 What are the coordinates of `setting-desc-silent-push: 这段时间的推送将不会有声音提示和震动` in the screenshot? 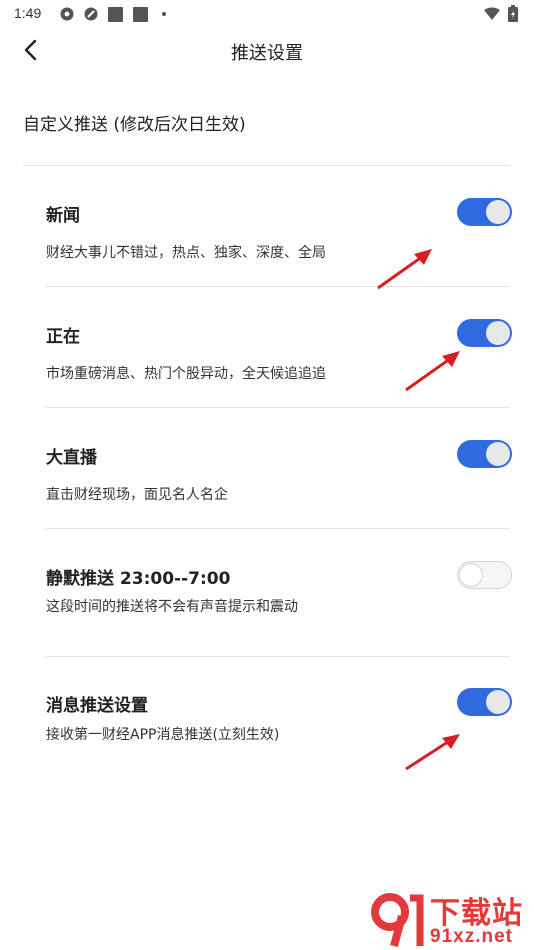 It's located at (172, 607).